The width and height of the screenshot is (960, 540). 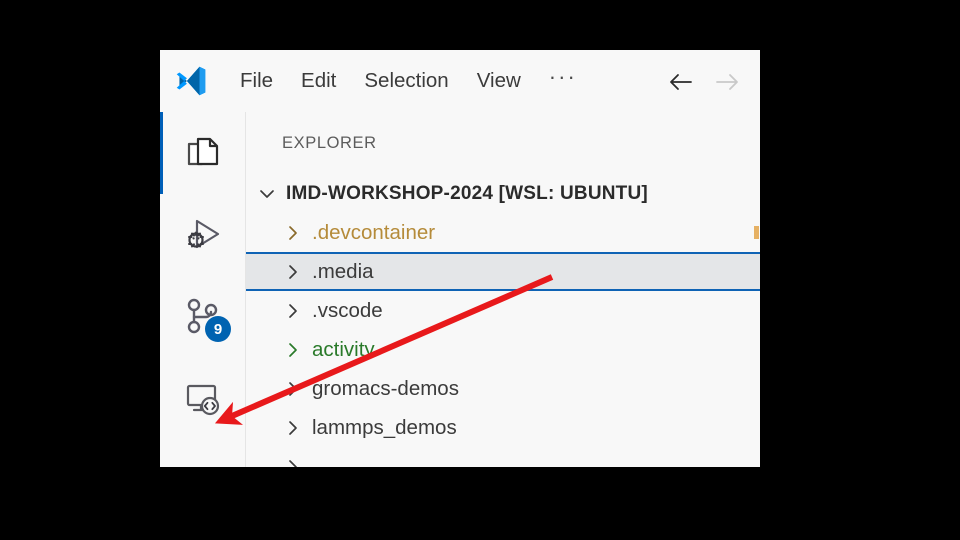 I want to click on explorer-title: EXPLORER, so click(x=329, y=143).